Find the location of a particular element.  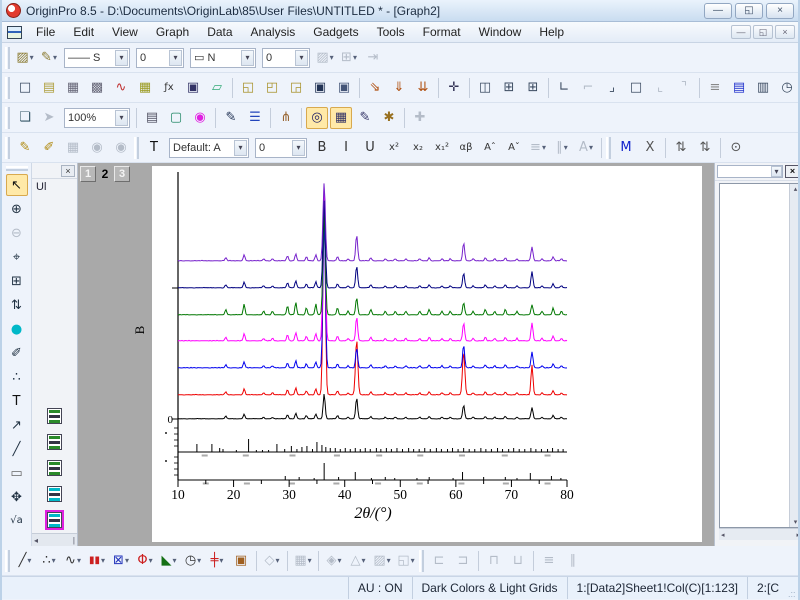

axis-right-button: ⌟ is located at coordinates (612, 88).